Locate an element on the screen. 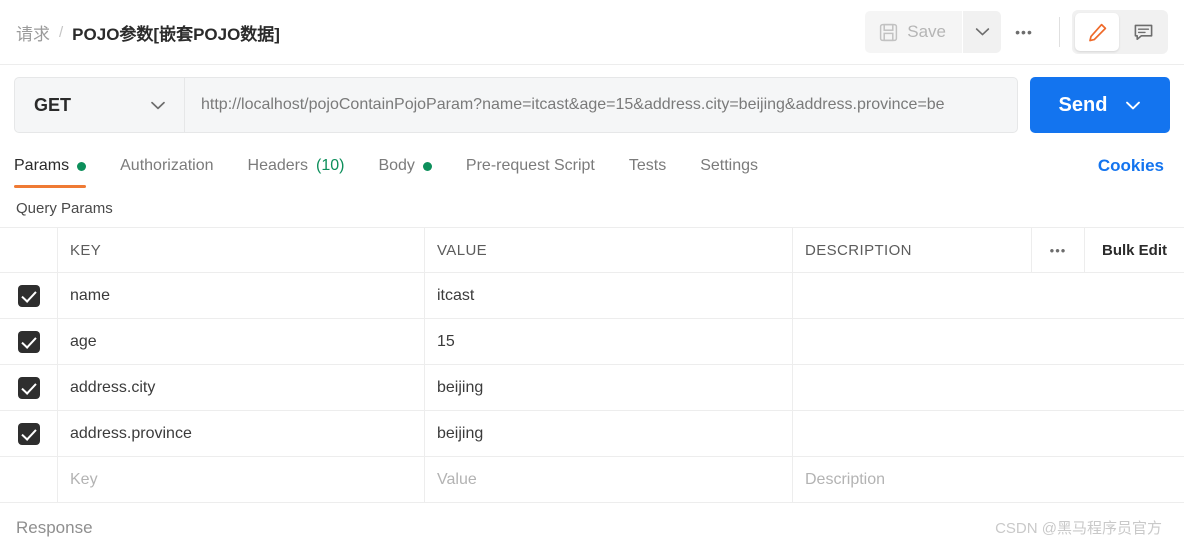 Image resolution: width=1184 pixels, height=541 pixels. bulk-edit-button: Bulk Edit is located at coordinates (1134, 250).